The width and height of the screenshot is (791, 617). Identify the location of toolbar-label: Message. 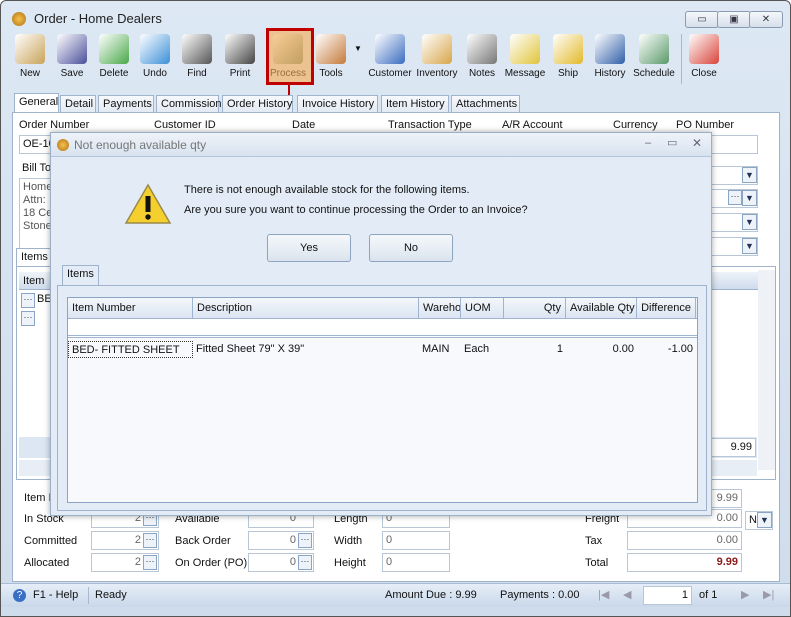
(525, 73).